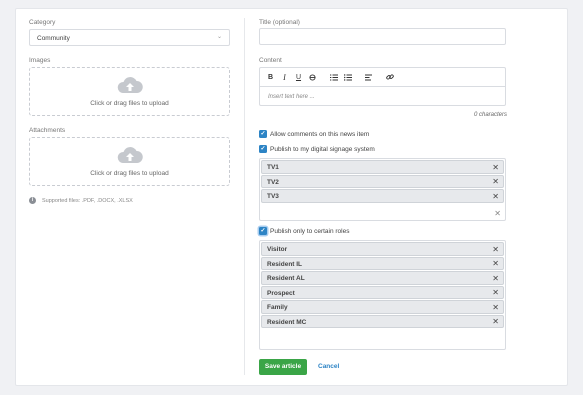 The width and height of the screenshot is (583, 395). Describe the element at coordinates (87, 200) in the screenshot. I see `supported-files-text: Supported files: .PDF, .DOCX, .XLSX` at that location.